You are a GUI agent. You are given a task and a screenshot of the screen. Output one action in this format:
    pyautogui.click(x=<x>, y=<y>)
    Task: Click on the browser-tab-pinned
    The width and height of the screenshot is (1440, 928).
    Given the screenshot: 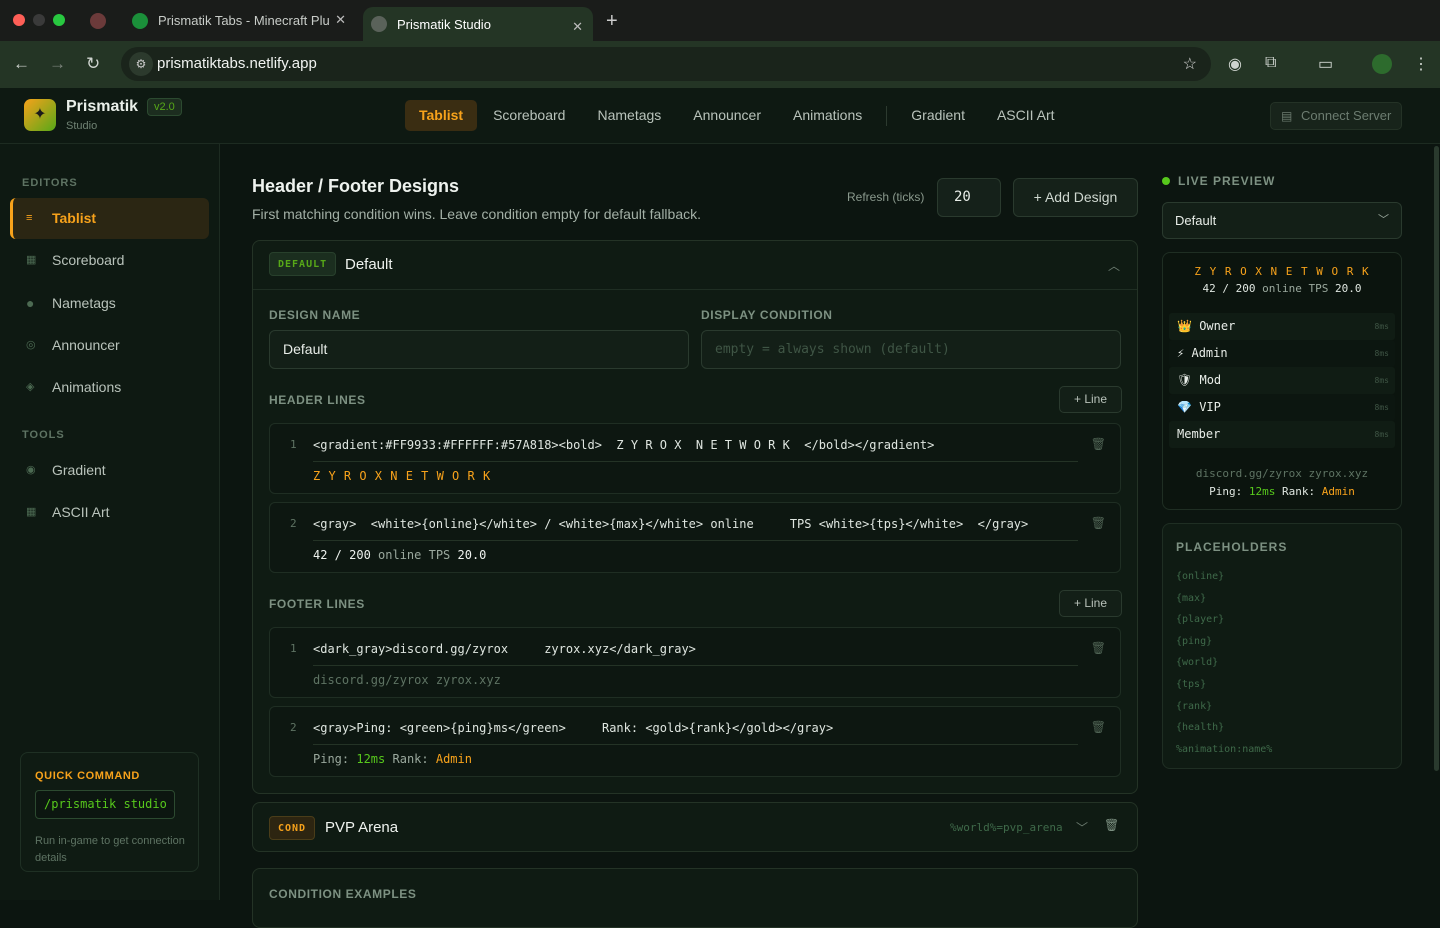 What is the action you would take?
    pyautogui.click(x=98, y=20)
    